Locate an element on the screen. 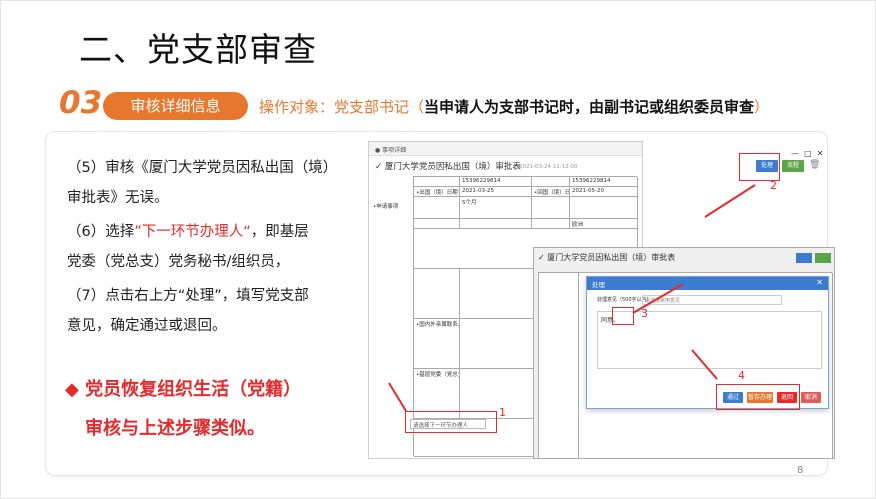  page-title: 二、党支部审查 is located at coordinates (198, 49).